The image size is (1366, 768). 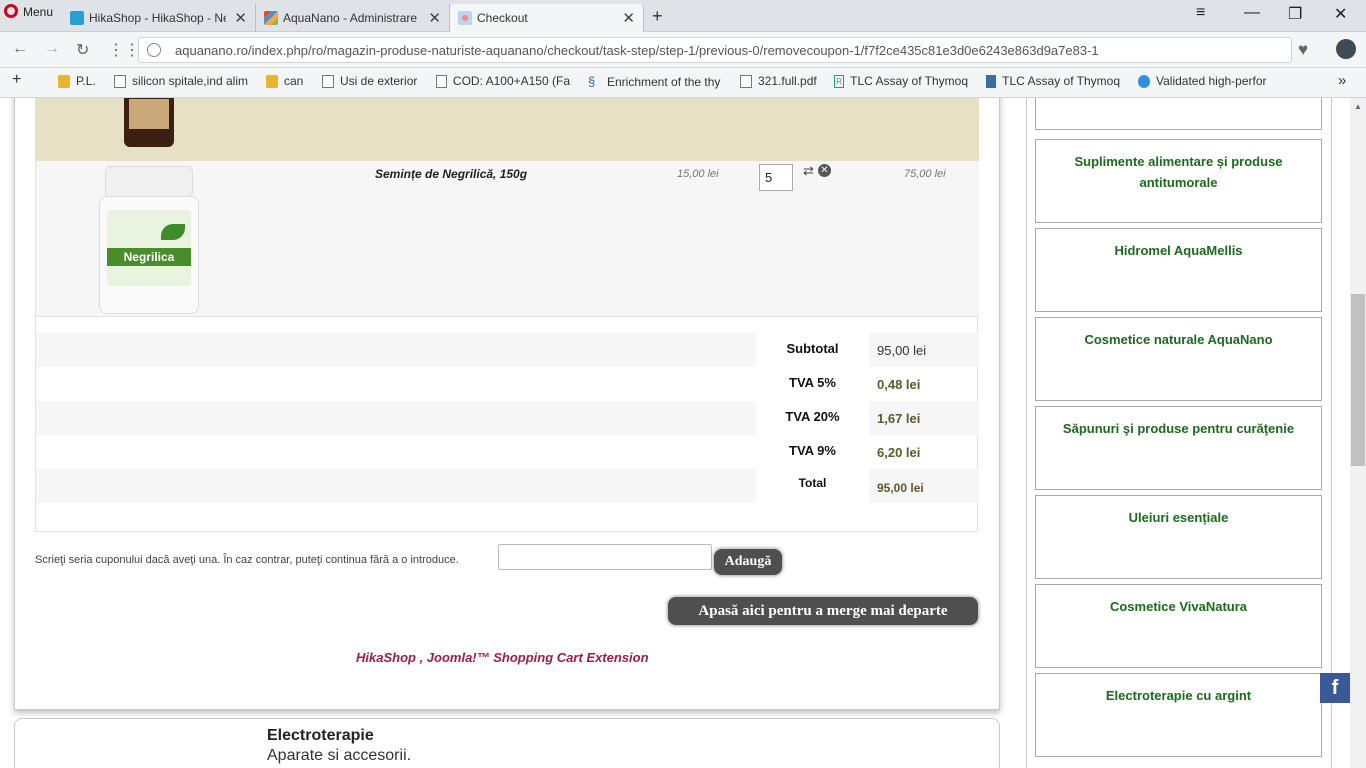 What do you see at coordinates (339, 755) in the screenshot?
I see `module-subtitle: Aparate si accesorii.` at bounding box center [339, 755].